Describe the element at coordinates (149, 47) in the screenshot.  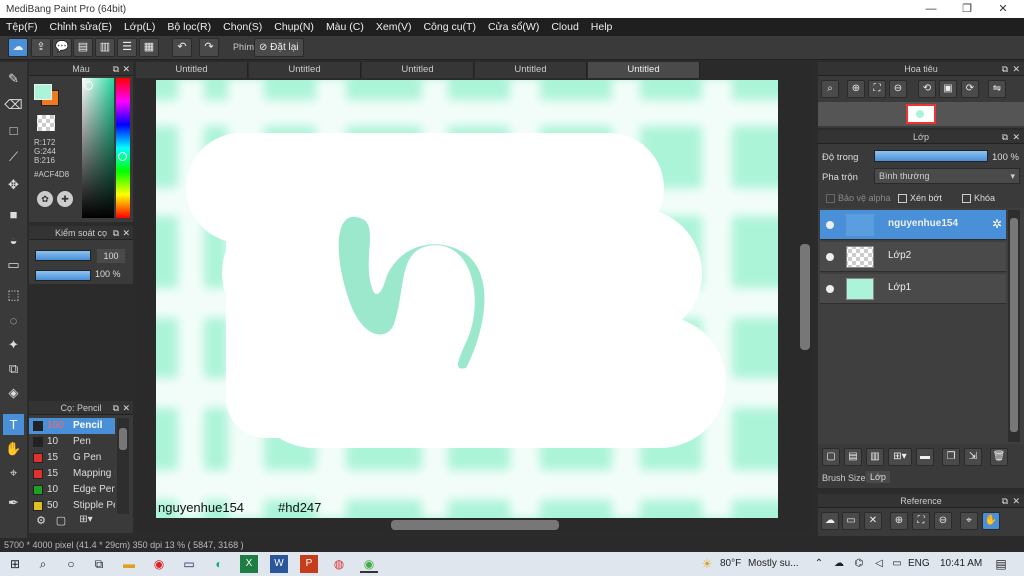
I see `grid-icon: ▦` at that location.